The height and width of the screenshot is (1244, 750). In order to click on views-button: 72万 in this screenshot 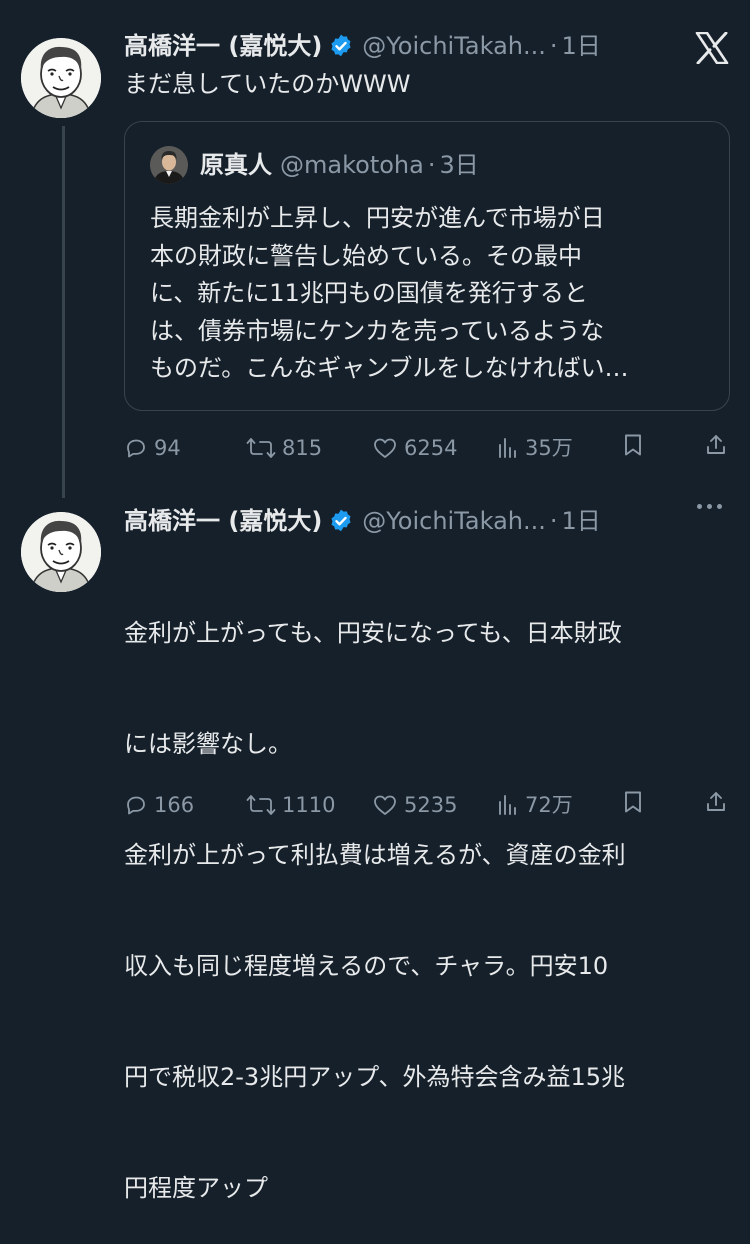, I will do `click(535, 805)`.